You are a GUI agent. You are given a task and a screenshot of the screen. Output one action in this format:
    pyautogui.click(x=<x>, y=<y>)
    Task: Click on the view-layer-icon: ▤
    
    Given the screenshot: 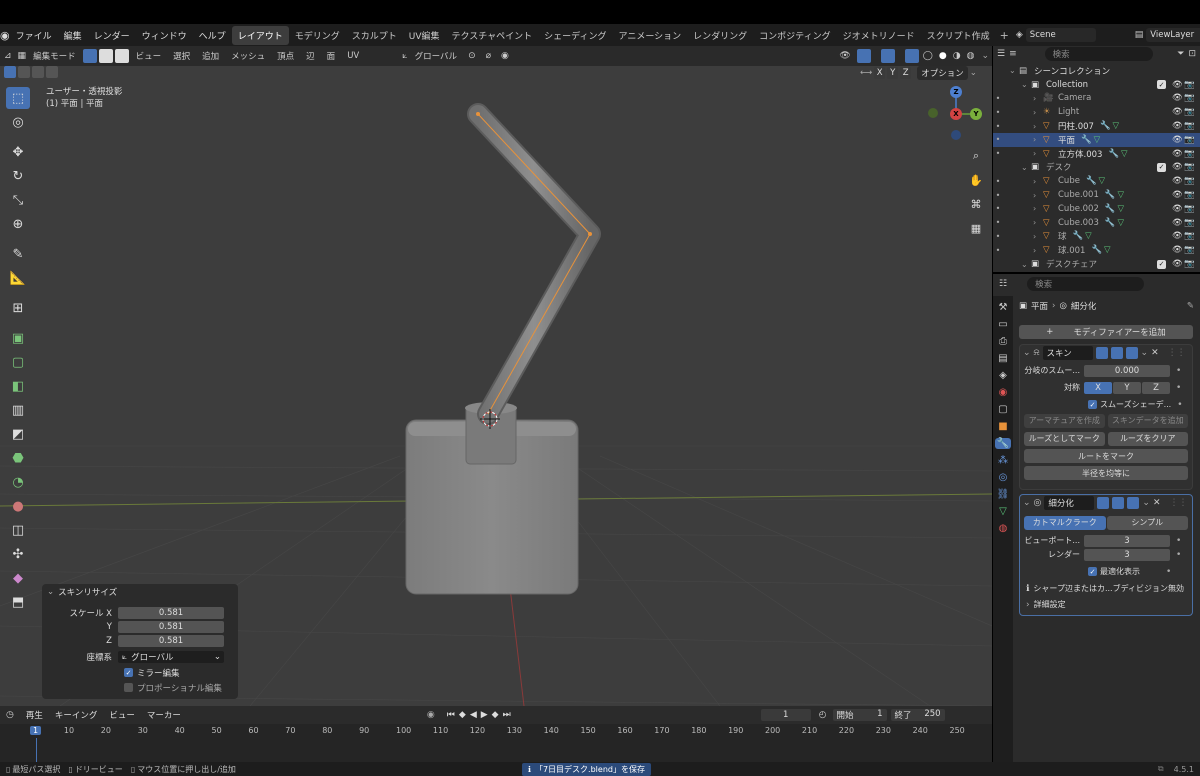 What is the action you would take?
    pyautogui.click(x=1139, y=35)
    